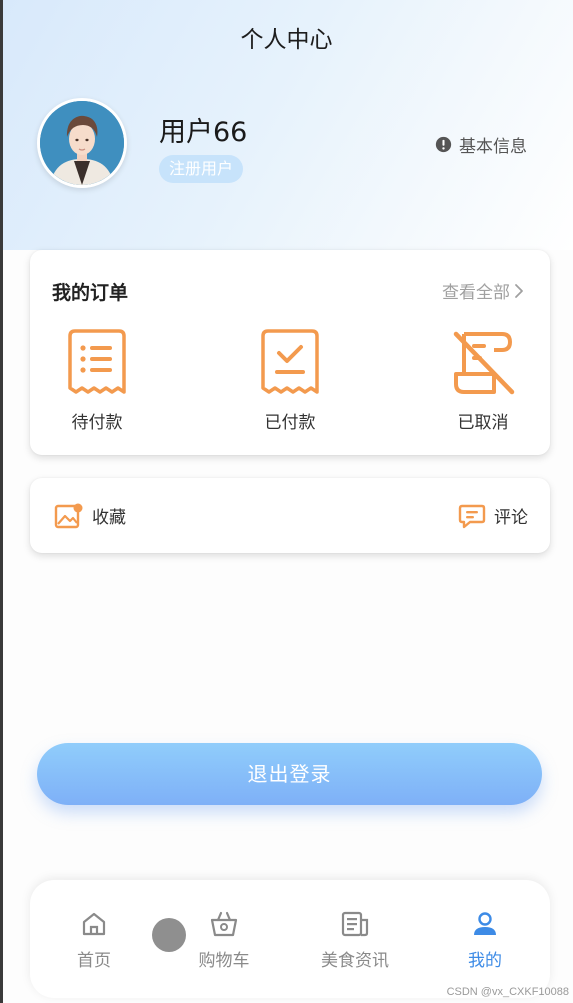 This screenshot has width=573, height=1003. I want to click on order-paid-label: 已付款, so click(290, 423).